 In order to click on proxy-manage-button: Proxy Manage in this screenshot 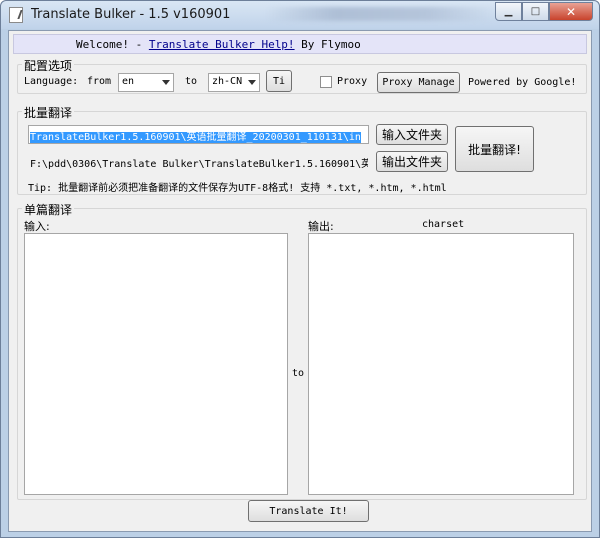, I will do `click(418, 82)`.